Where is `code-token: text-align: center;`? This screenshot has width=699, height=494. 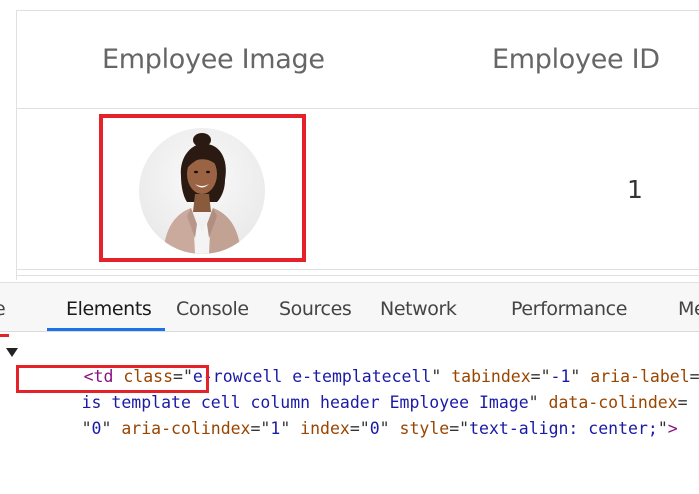 code-token: text-align: center; is located at coordinates (563, 428).